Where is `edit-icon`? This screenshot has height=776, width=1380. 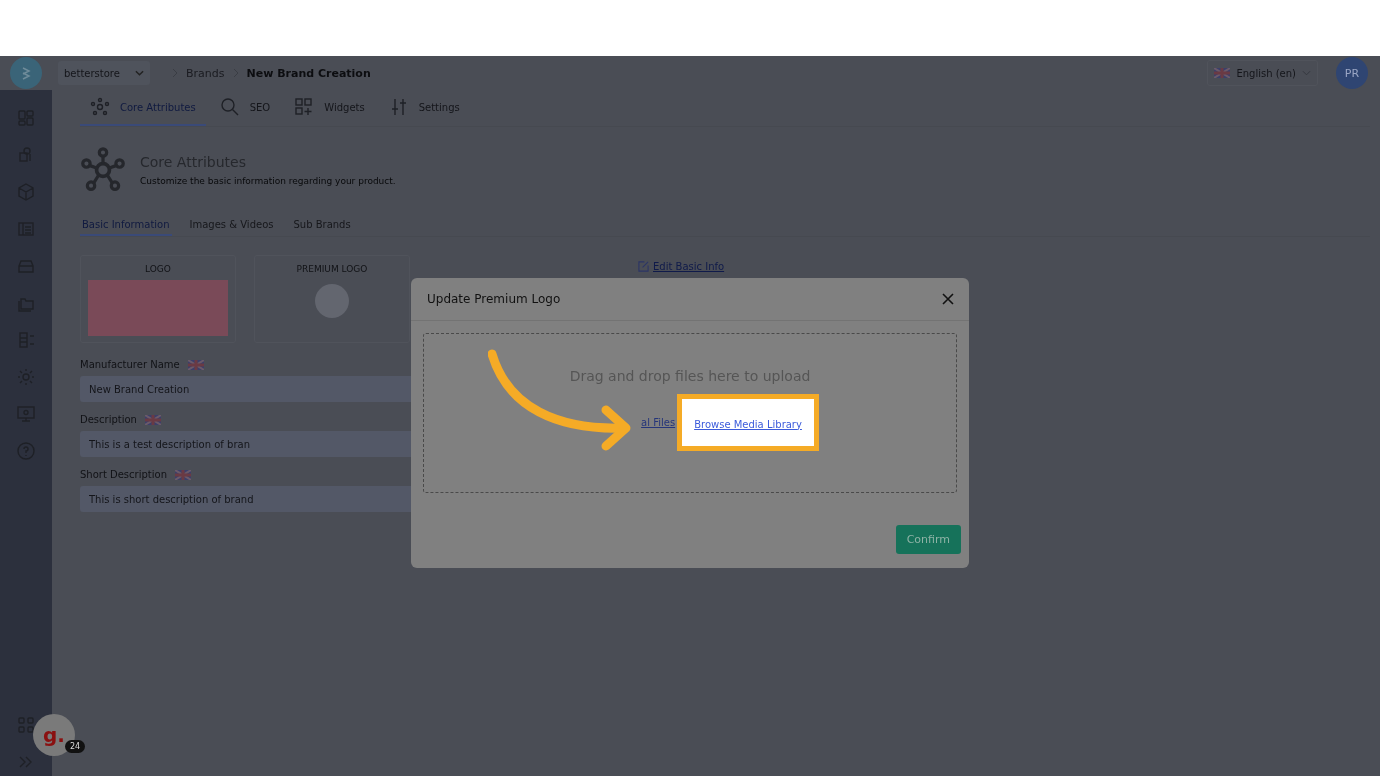 edit-icon is located at coordinates (643, 266).